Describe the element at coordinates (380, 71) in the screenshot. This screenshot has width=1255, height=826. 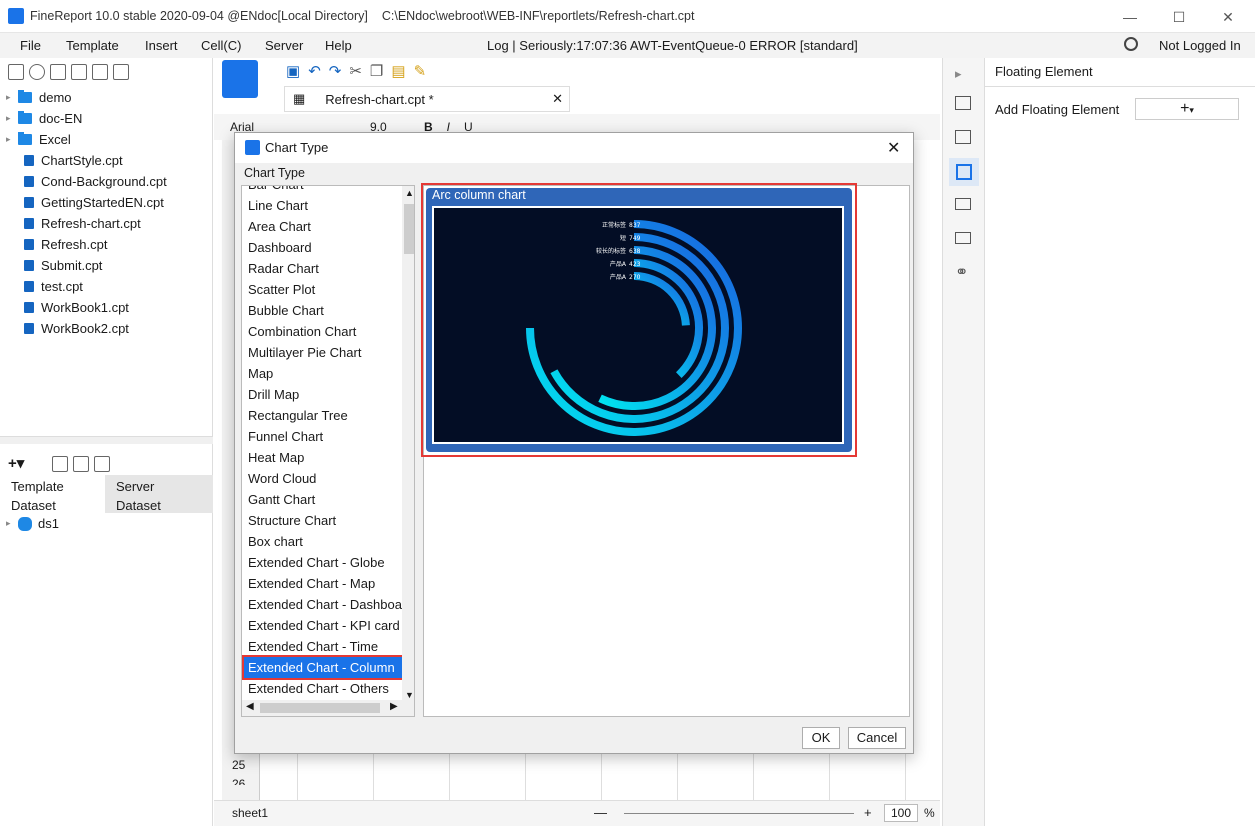
I see `copy-toolbar-icon: ❐` at that location.